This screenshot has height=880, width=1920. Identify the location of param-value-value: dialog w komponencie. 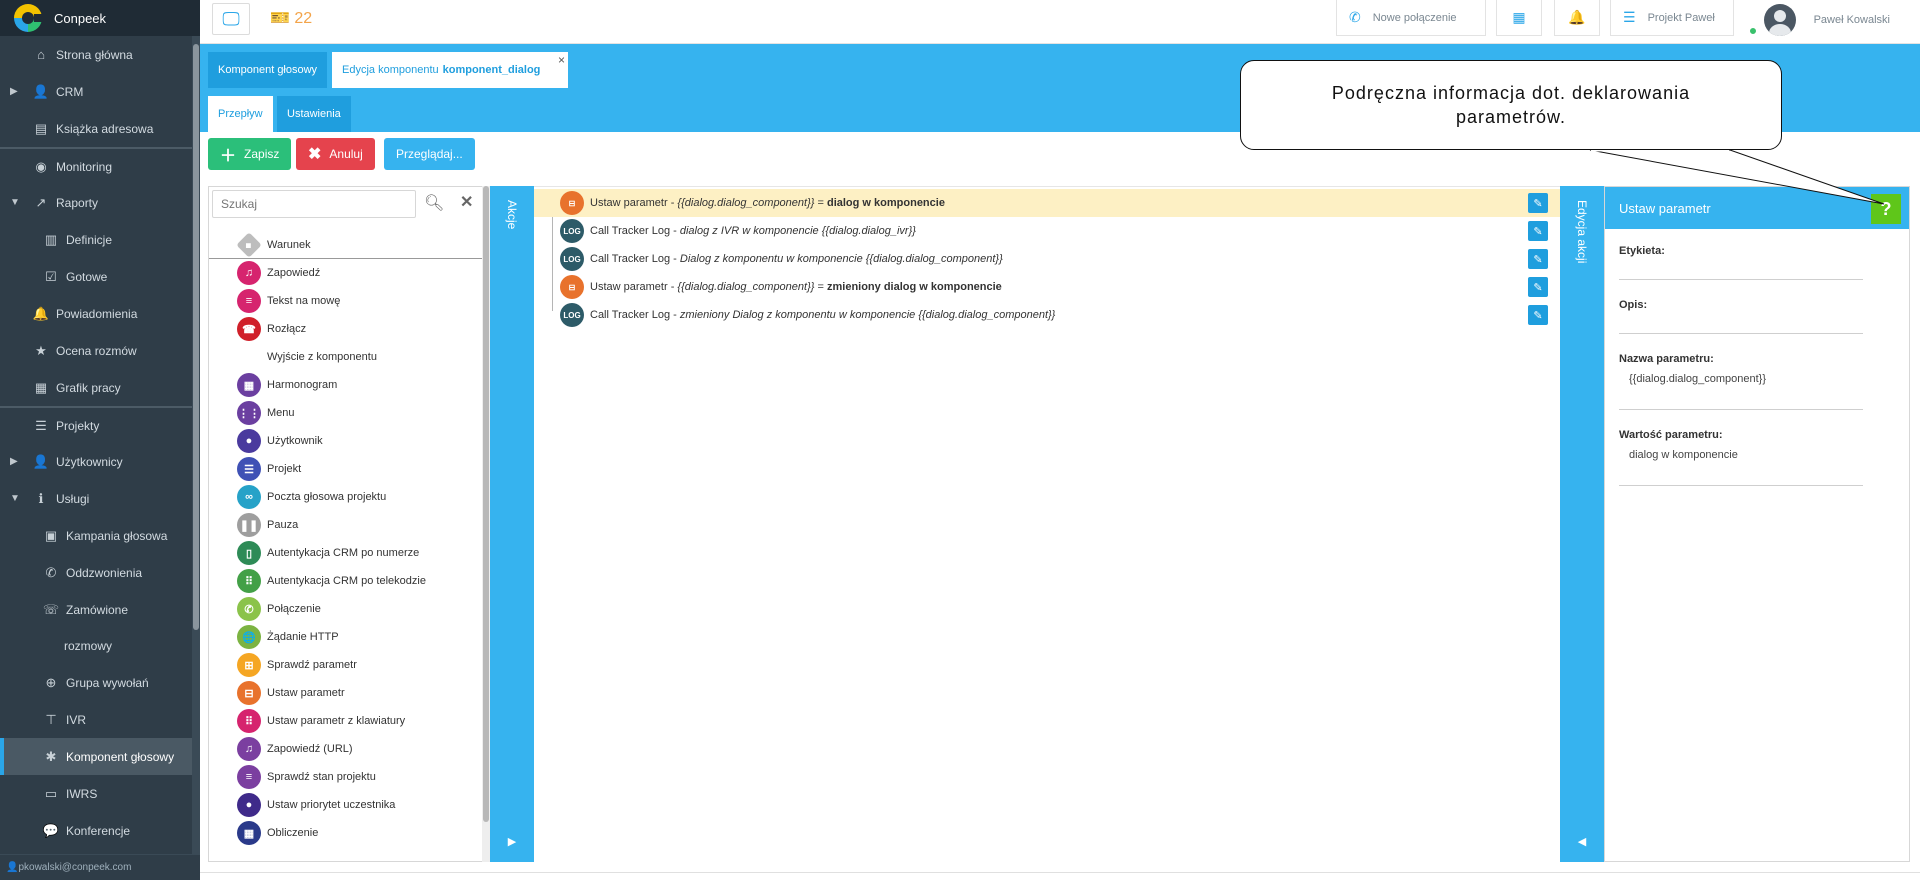
(1683, 455).